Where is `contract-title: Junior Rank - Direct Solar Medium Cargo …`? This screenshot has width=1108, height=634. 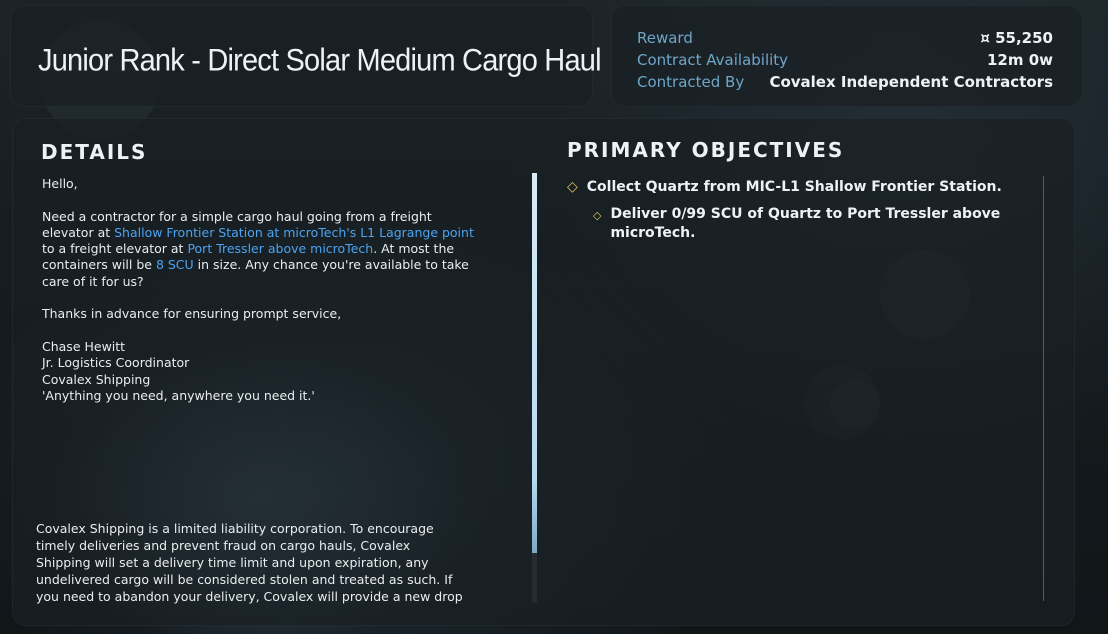
contract-title: Junior Rank - Direct Solar Medium Cargo … is located at coordinates (320, 61).